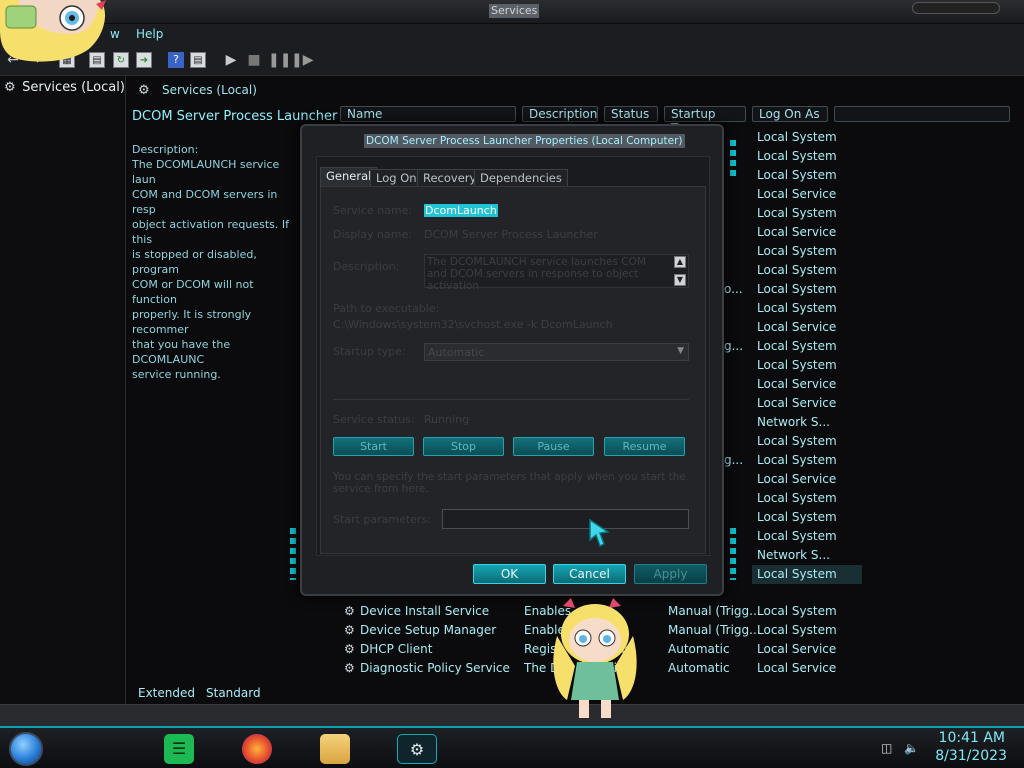 This screenshot has height=768, width=1024. I want to click on firefox-icon, so click(257, 749).